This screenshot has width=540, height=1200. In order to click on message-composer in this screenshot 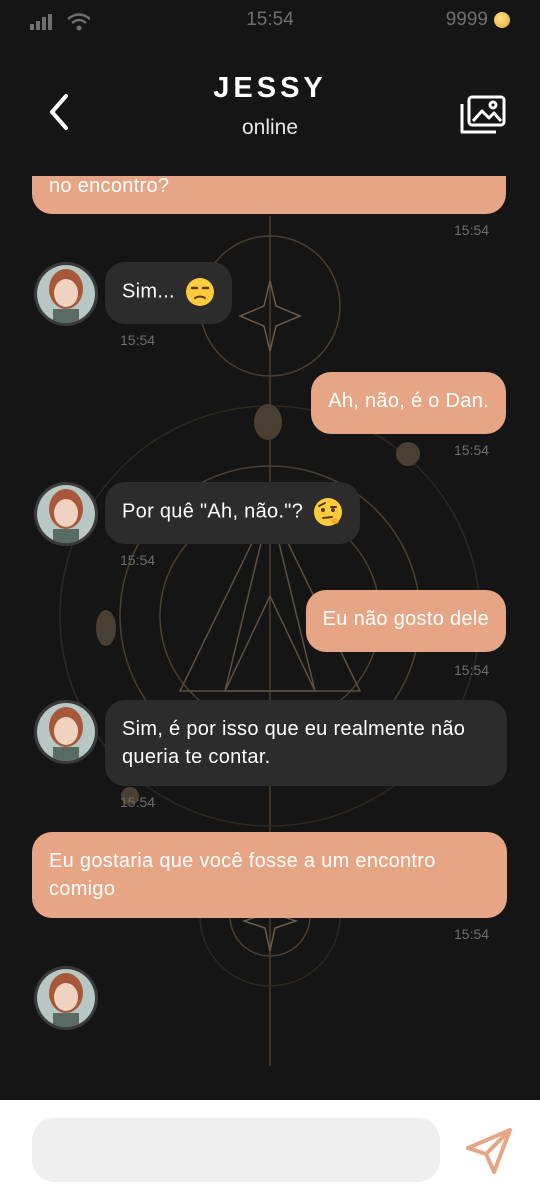, I will do `click(270, 1150)`.